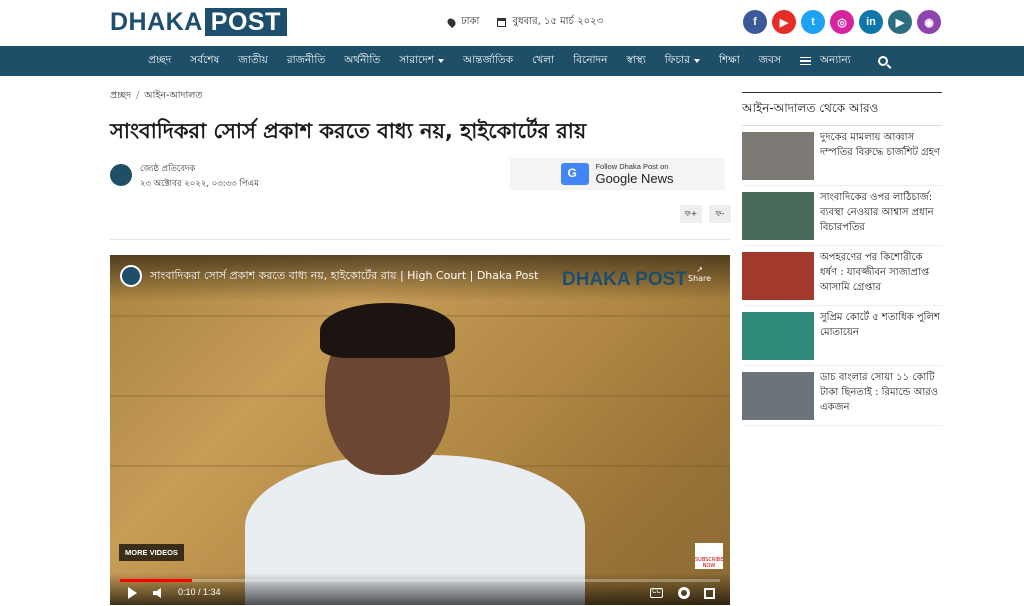  What do you see at coordinates (700, 278) in the screenshot?
I see `share-label: Share` at bounding box center [700, 278].